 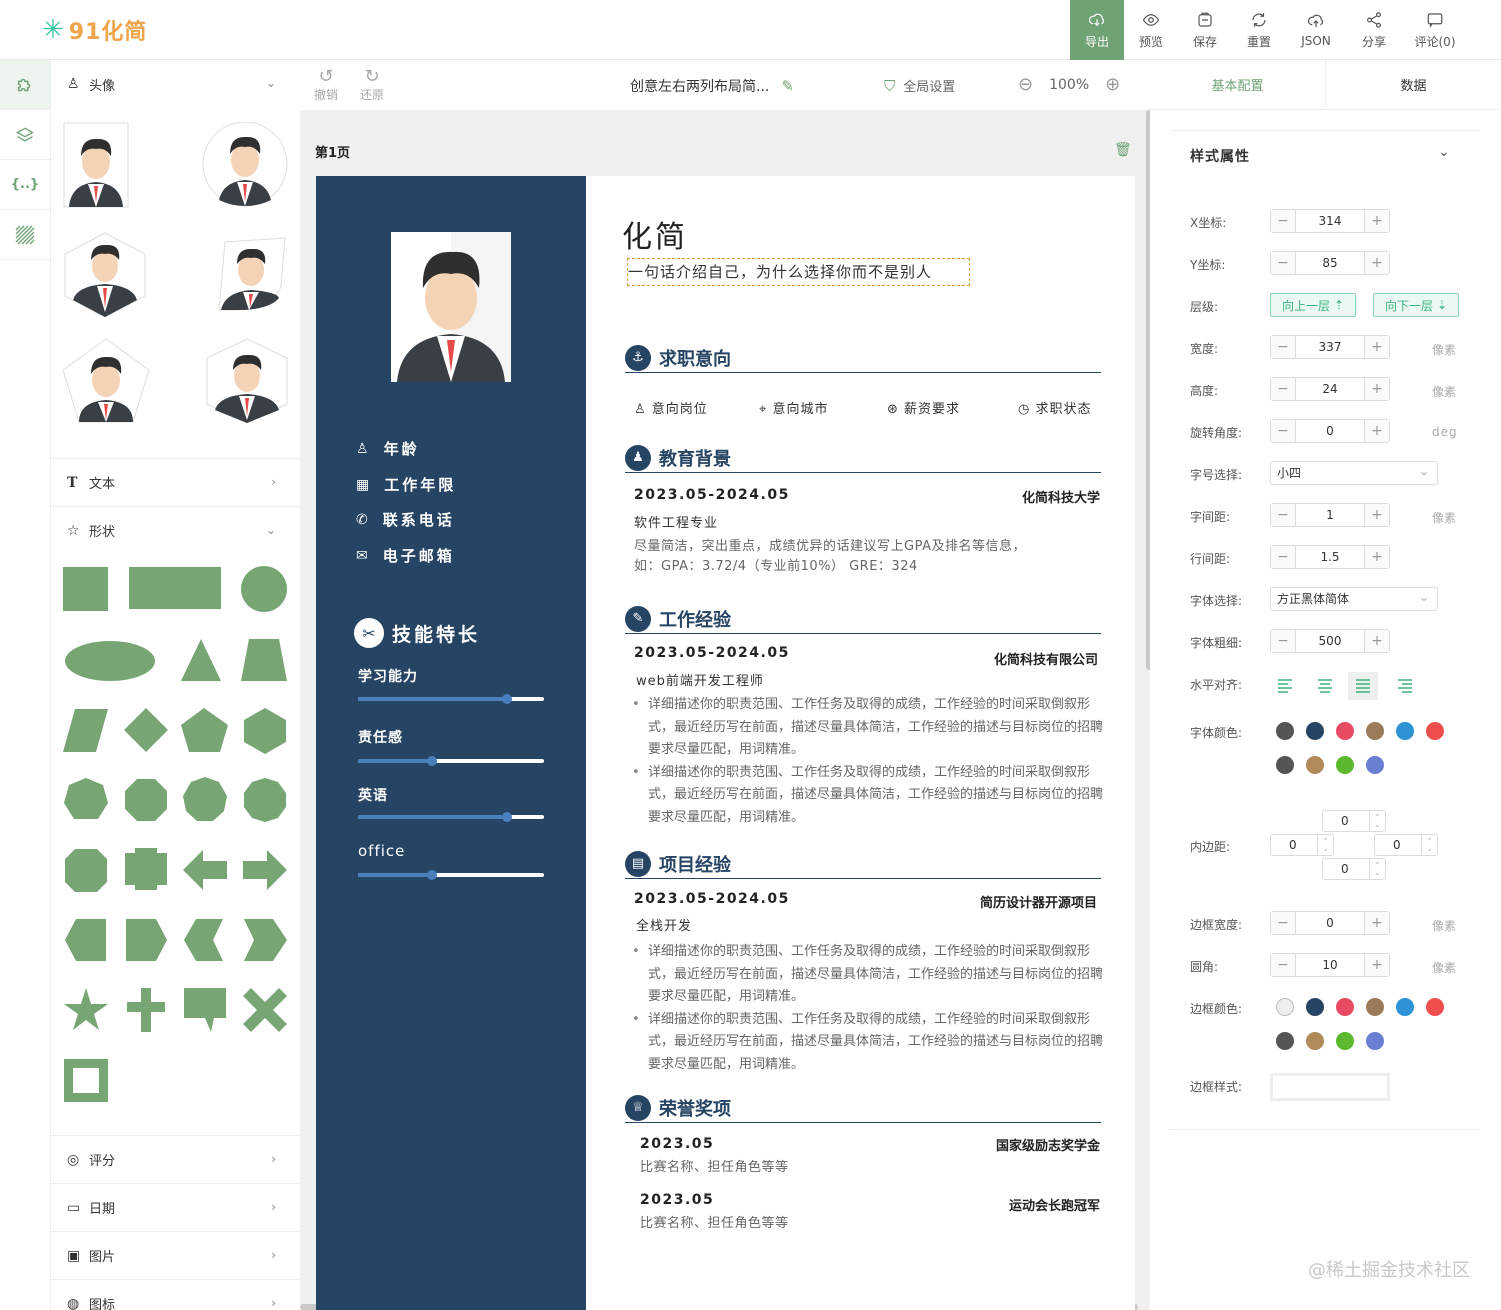 What do you see at coordinates (1112, 84) in the screenshot?
I see `zoom-in-icon: ⊕` at bounding box center [1112, 84].